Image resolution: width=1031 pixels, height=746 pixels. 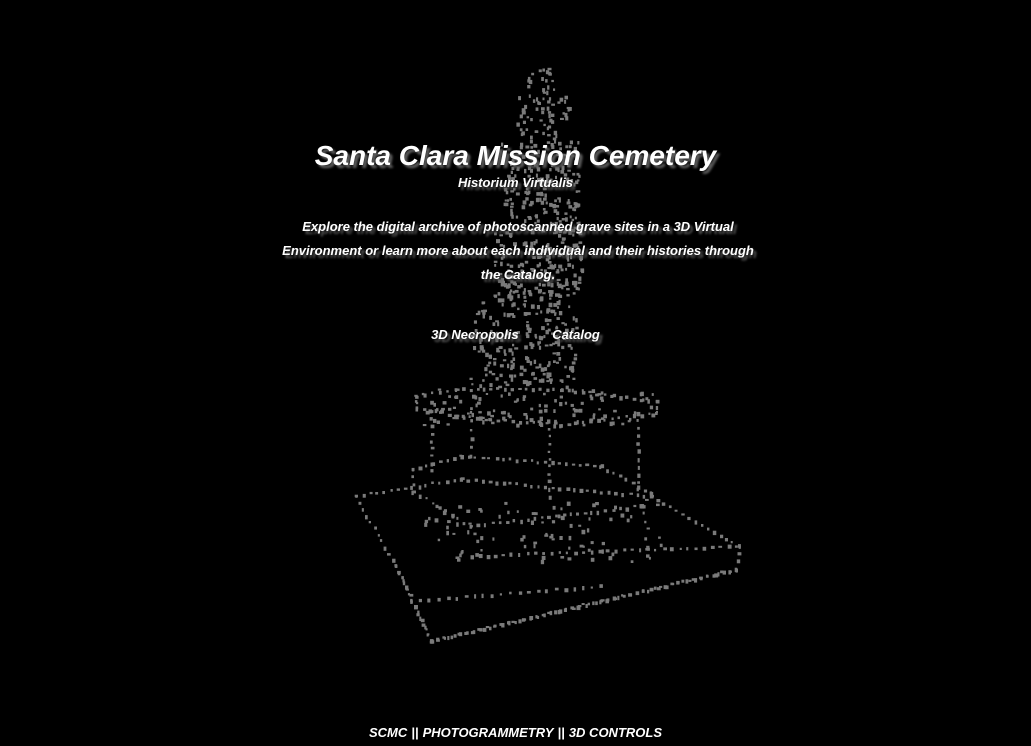 I want to click on main-nav: 3D Necropolis Catalog, so click(x=515, y=334).